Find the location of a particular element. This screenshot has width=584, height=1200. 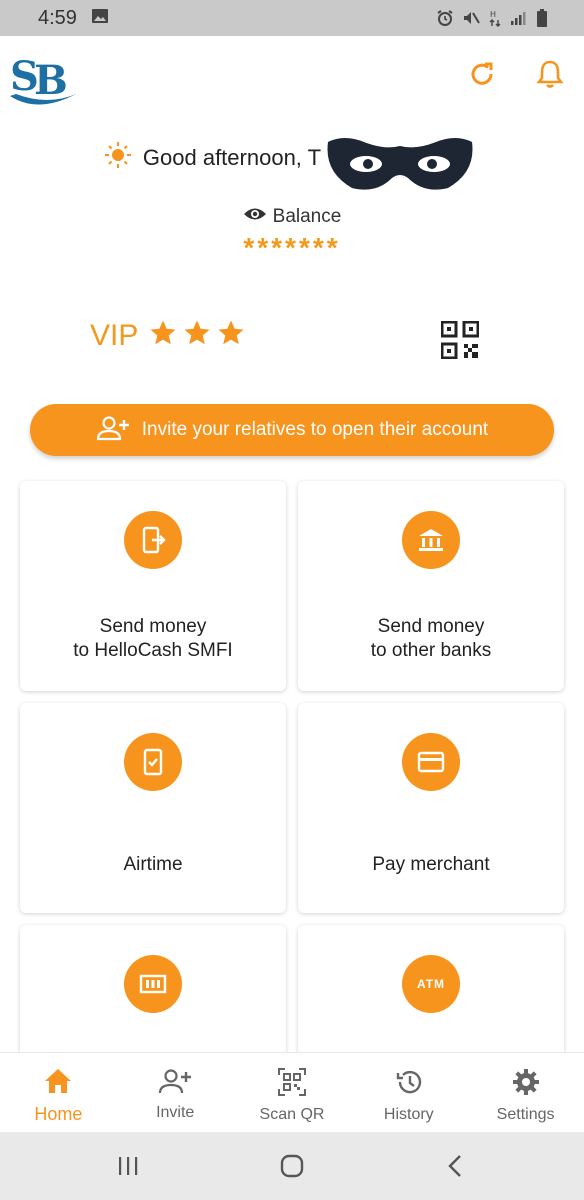

send-money-hellocash-card: Send money to HelloCash SMFI is located at coordinates (153, 586).